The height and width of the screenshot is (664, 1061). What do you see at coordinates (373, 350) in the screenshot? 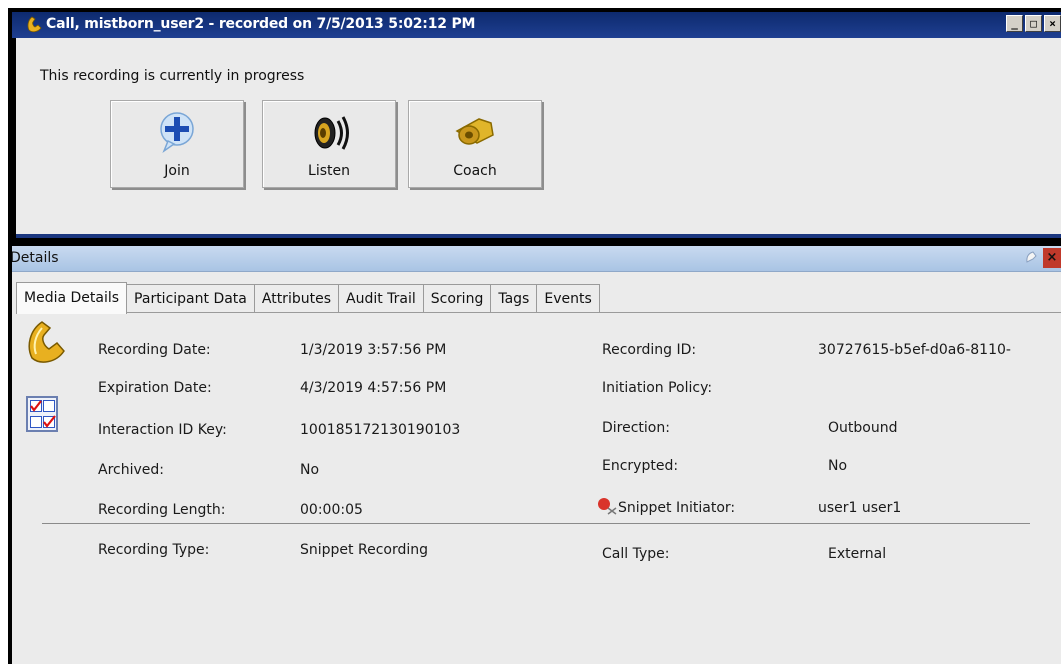
I see `recording-date-value: 1/3/2019 3:57:56 PM` at bounding box center [373, 350].